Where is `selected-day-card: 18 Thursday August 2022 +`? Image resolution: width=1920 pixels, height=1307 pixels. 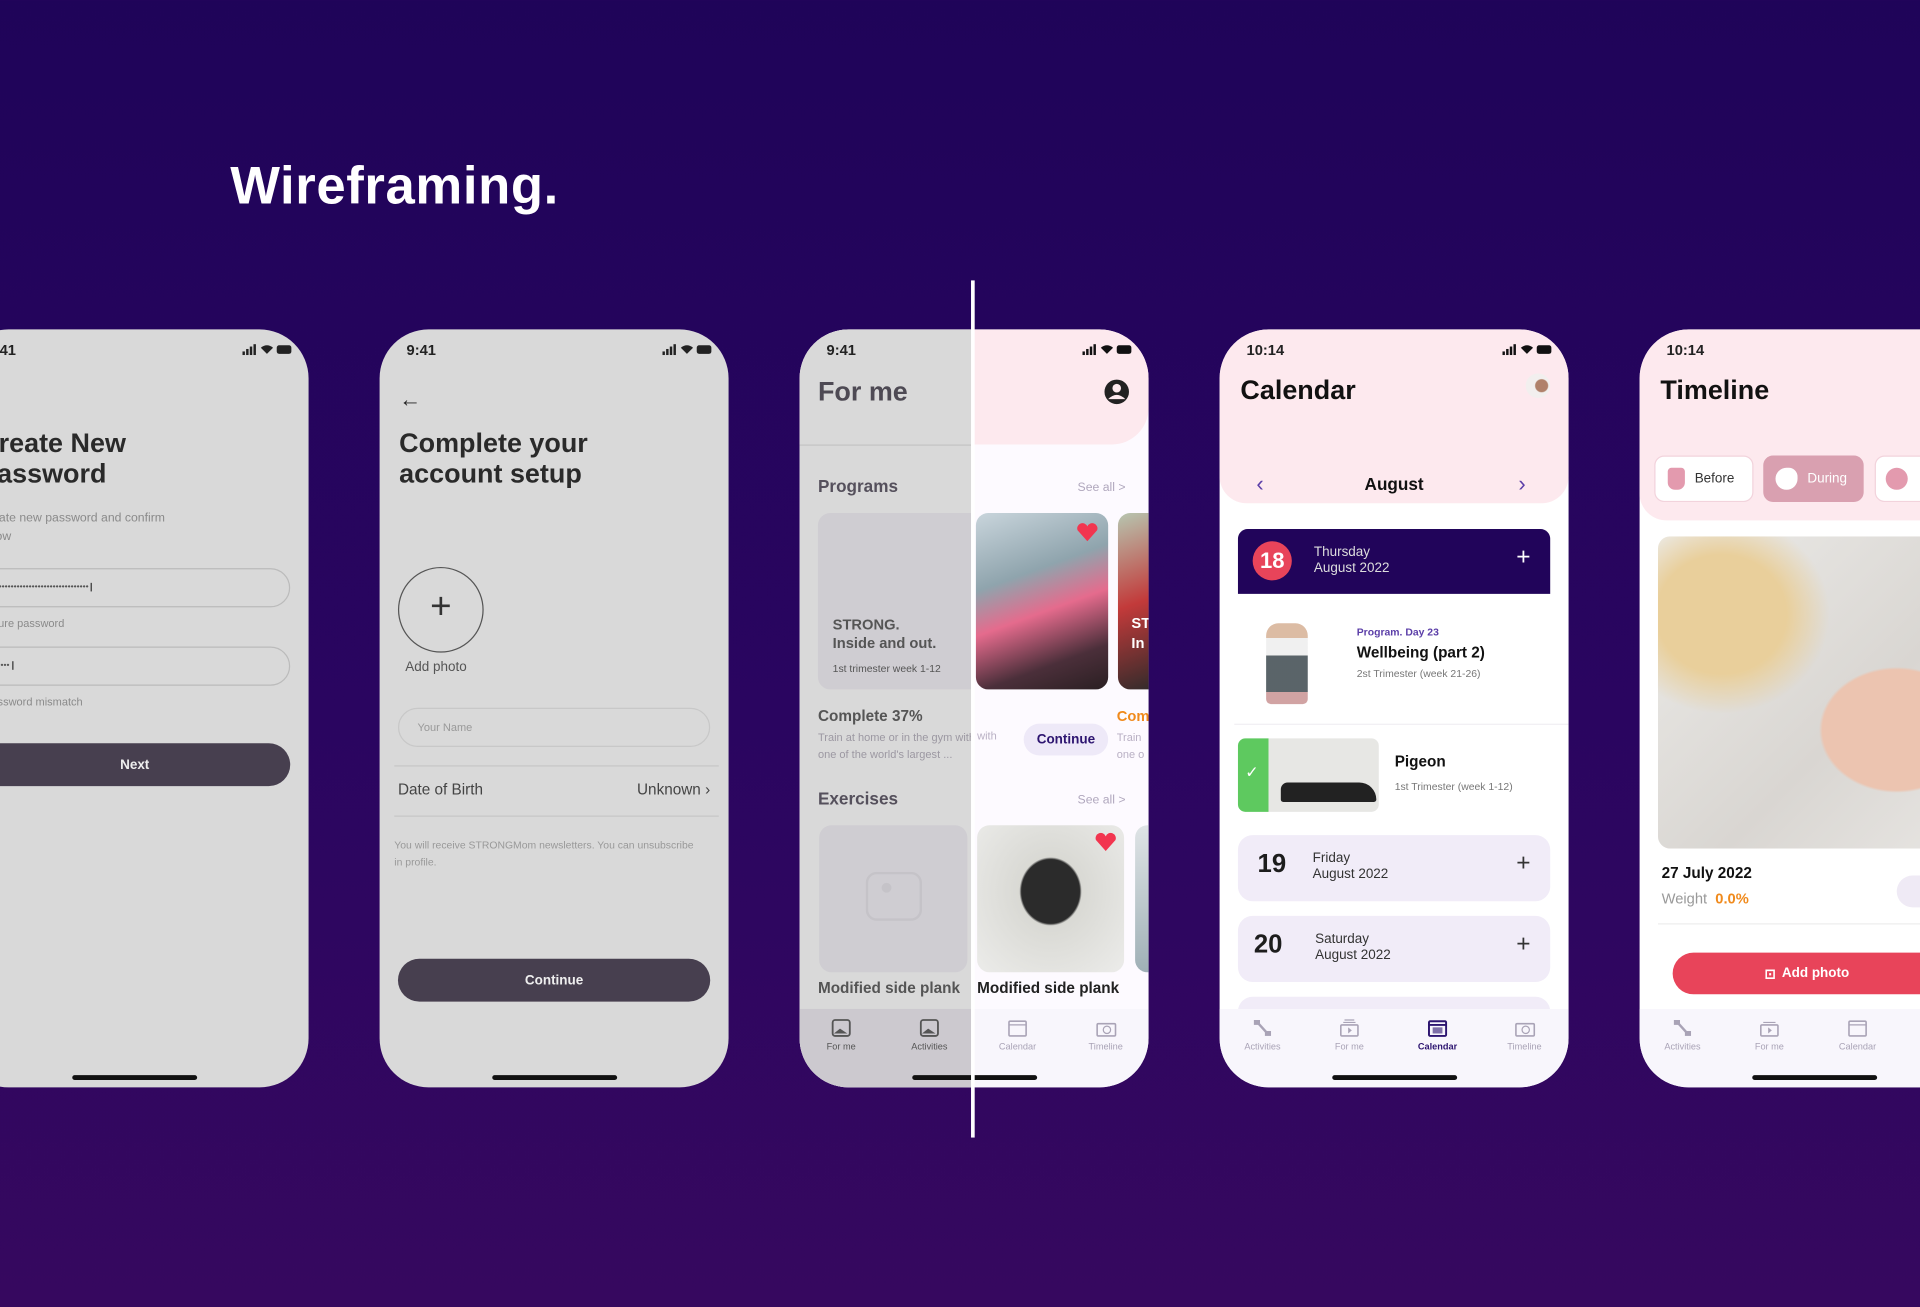
selected-day-card: 18 Thursday August 2022 + is located at coordinates (1394, 561).